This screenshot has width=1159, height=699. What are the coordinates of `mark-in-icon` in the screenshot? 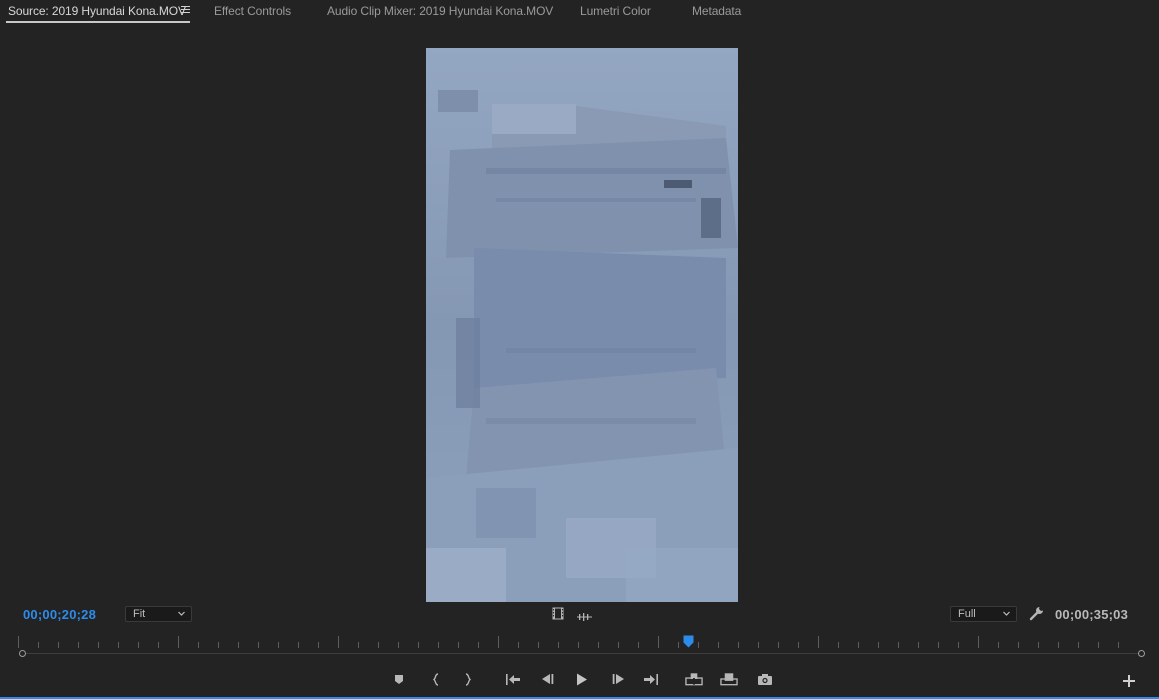 It's located at (436, 679).